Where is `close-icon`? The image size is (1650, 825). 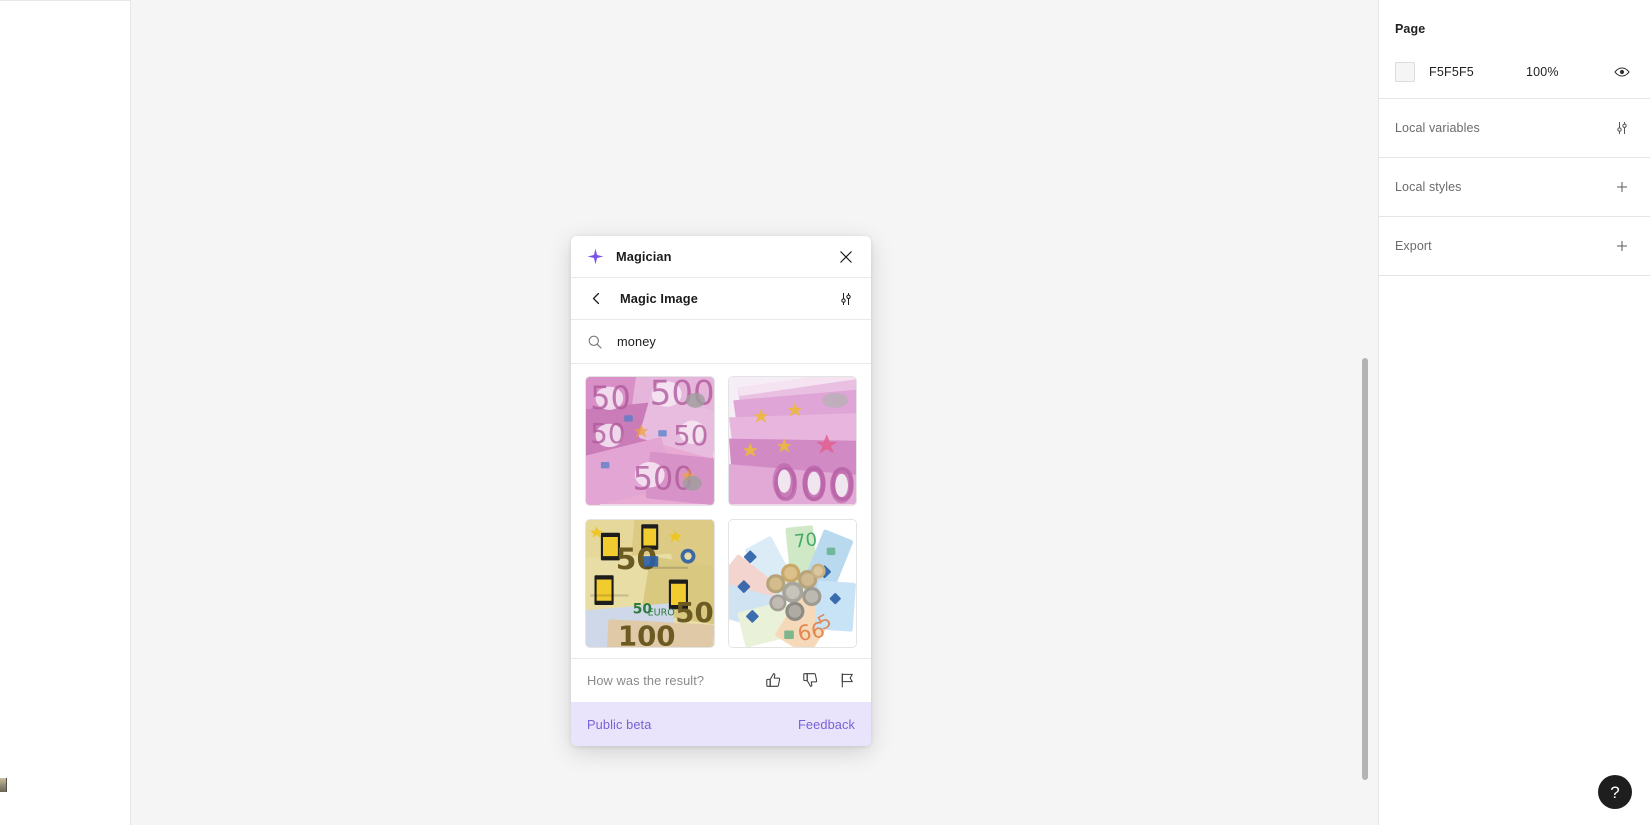 close-icon is located at coordinates (846, 257).